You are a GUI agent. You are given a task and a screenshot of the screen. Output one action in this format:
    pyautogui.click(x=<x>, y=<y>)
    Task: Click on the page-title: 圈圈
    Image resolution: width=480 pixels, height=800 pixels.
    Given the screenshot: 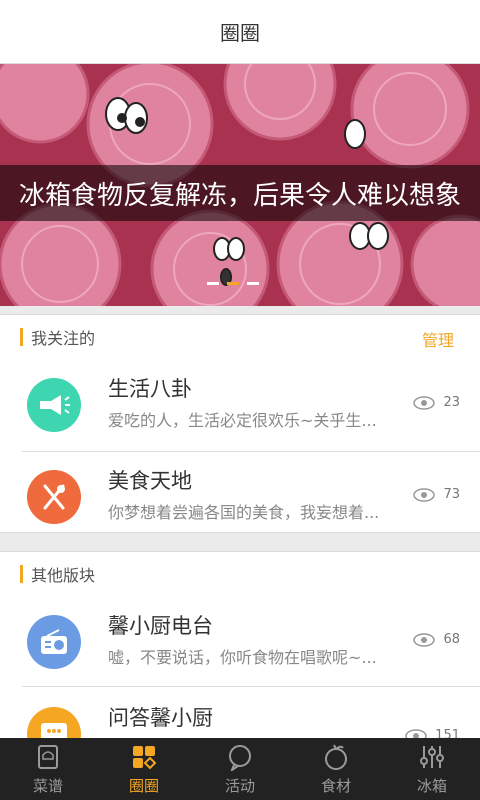 What is the action you would take?
    pyautogui.click(x=240, y=33)
    